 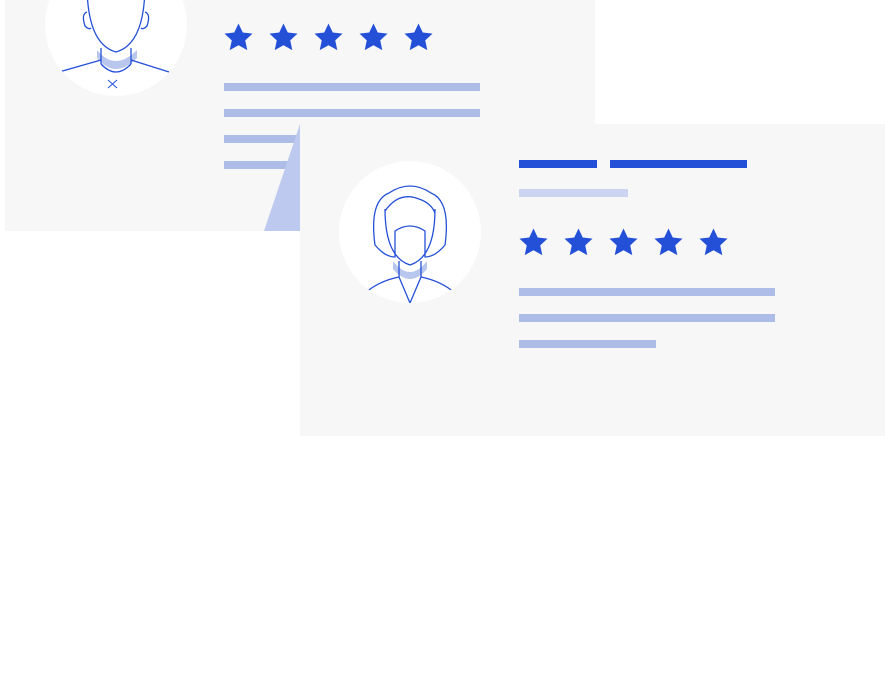 What do you see at coordinates (573, 193) in the screenshot?
I see `reviewer-meta-line` at bounding box center [573, 193].